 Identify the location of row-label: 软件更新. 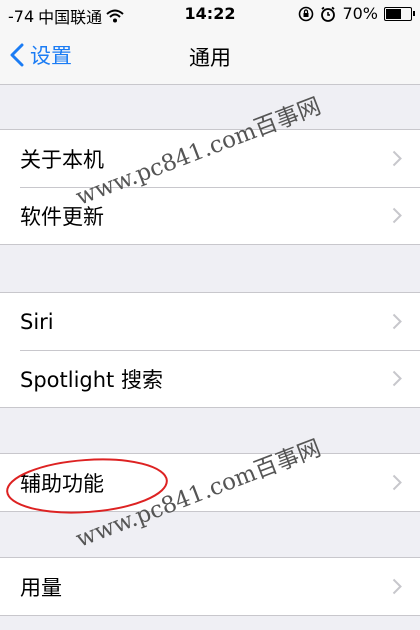
(62, 216).